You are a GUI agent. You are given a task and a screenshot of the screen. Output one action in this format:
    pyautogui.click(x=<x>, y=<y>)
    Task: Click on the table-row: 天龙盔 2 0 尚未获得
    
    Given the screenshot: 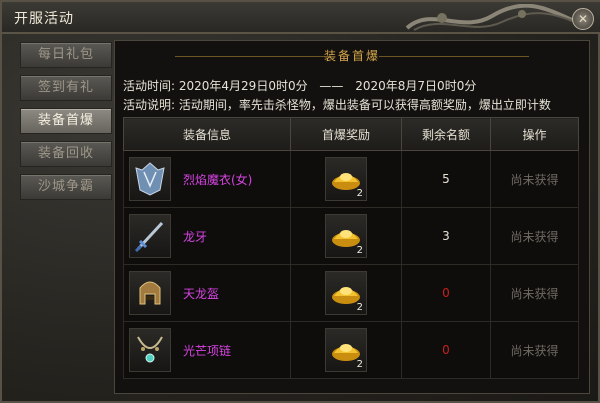 What is the action you would take?
    pyautogui.click(x=351, y=293)
    